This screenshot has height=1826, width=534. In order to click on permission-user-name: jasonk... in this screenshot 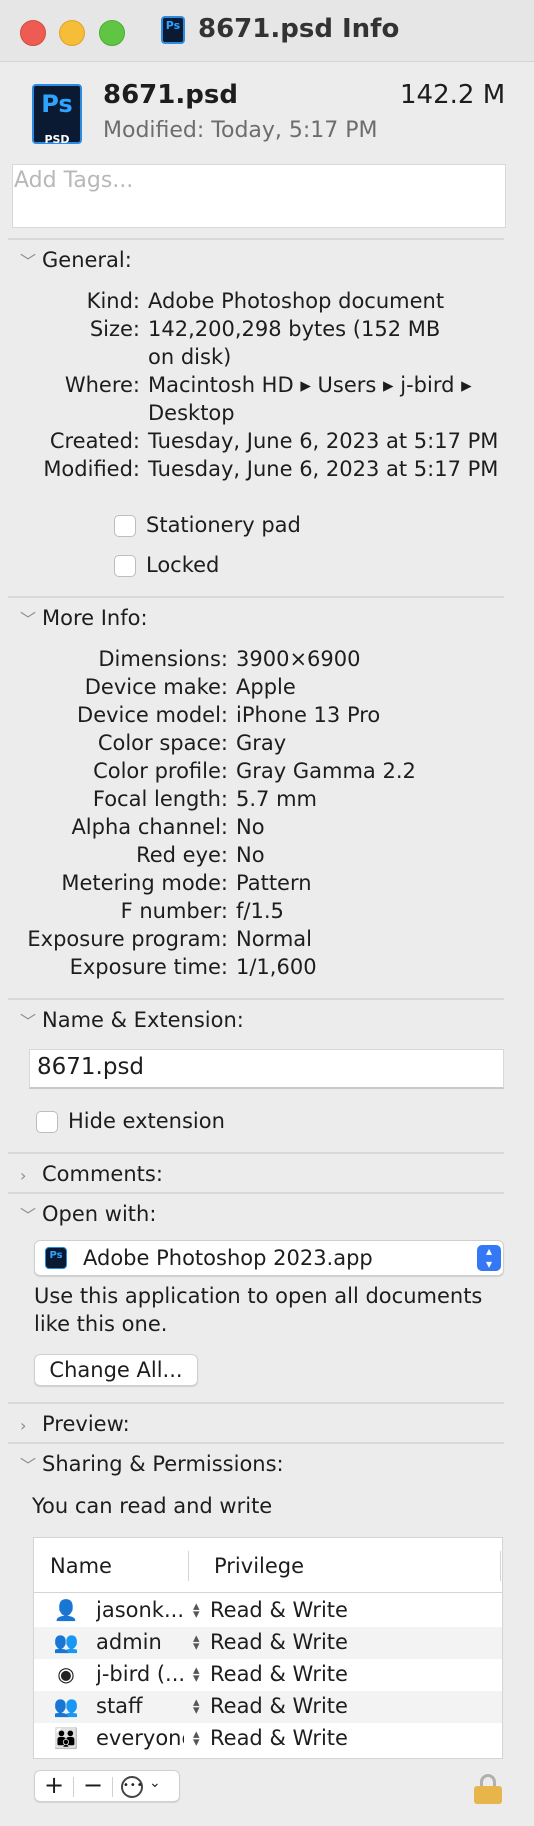, I will do `click(140, 1610)`.